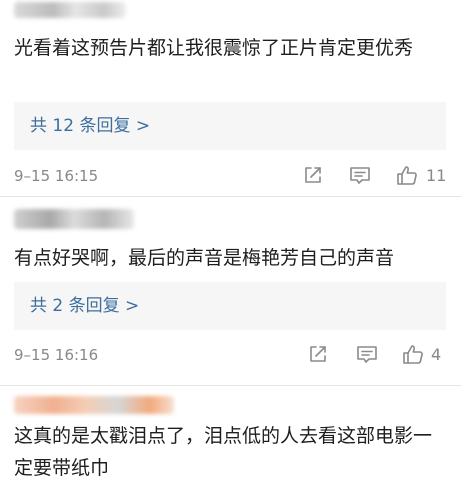 The image size is (461, 484). What do you see at coordinates (230, 126) in the screenshot?
I see `reply-box: 共 12 条回复 >` at bounding box center [230, 126].